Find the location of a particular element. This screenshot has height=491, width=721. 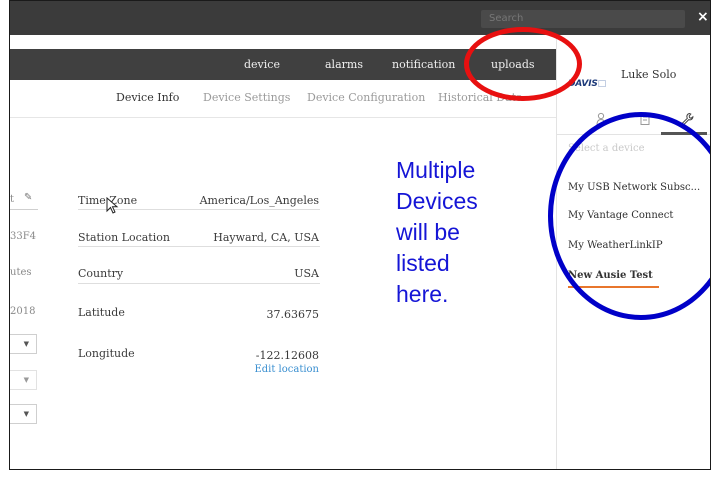

subtab-divider is located at coordinates (283, 117).